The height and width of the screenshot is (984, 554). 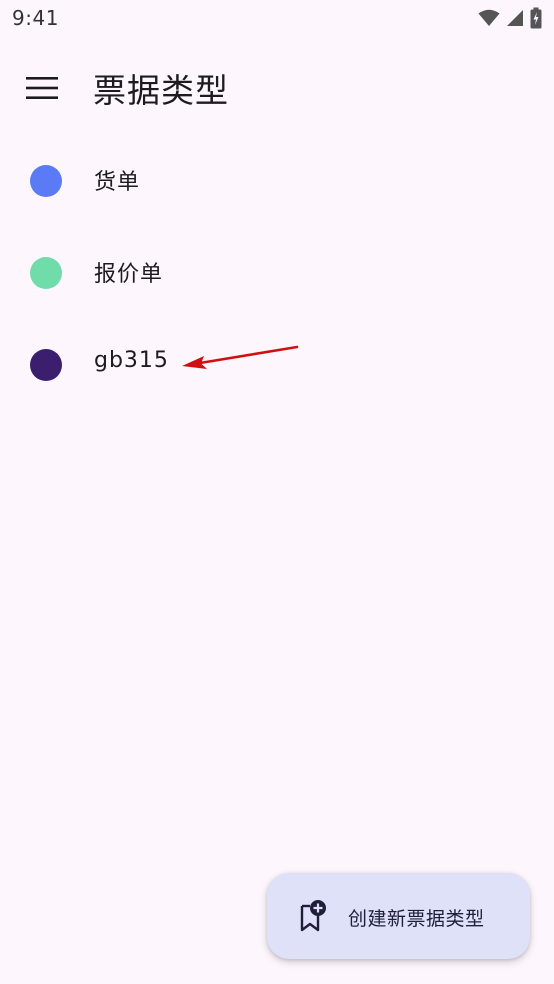 What do you see at coordinates (42, 88) in the screenshot?
I see `hamburger-menu-icon` at bounding box center [42, 88].